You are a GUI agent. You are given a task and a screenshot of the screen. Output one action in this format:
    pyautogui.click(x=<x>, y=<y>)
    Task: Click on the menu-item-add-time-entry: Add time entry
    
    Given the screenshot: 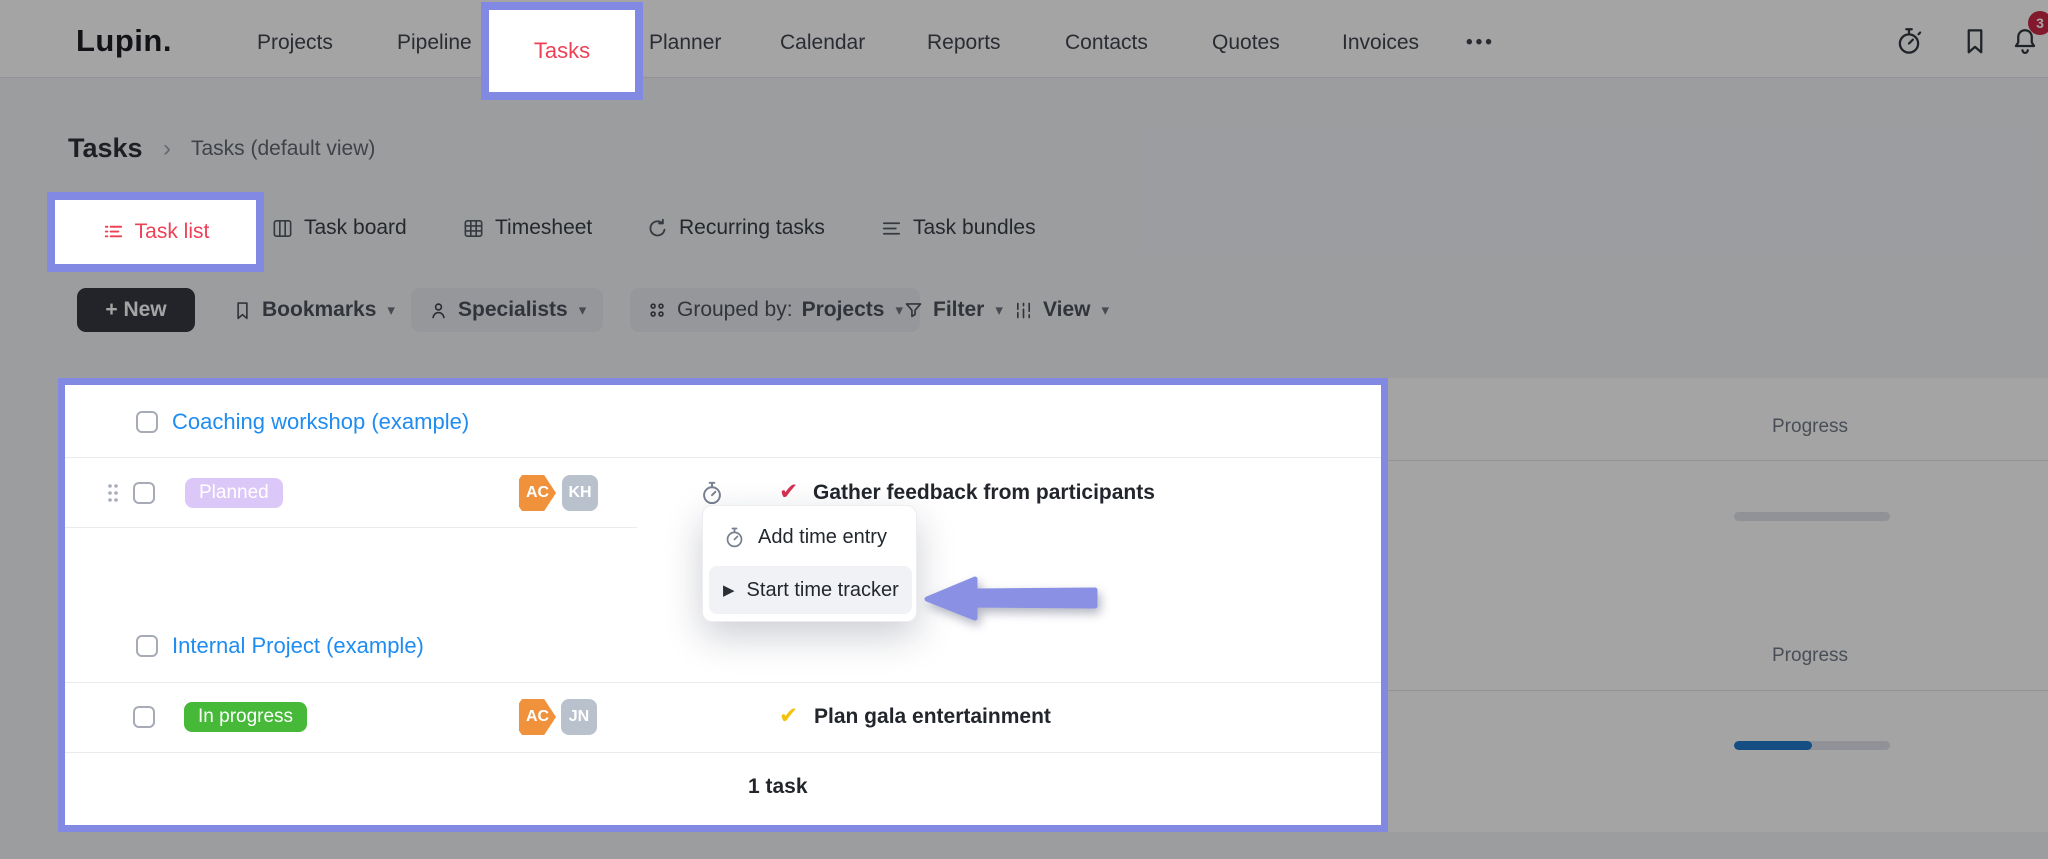 What is the action you would take?
    pyautogui.click(x=810, y=537)
    